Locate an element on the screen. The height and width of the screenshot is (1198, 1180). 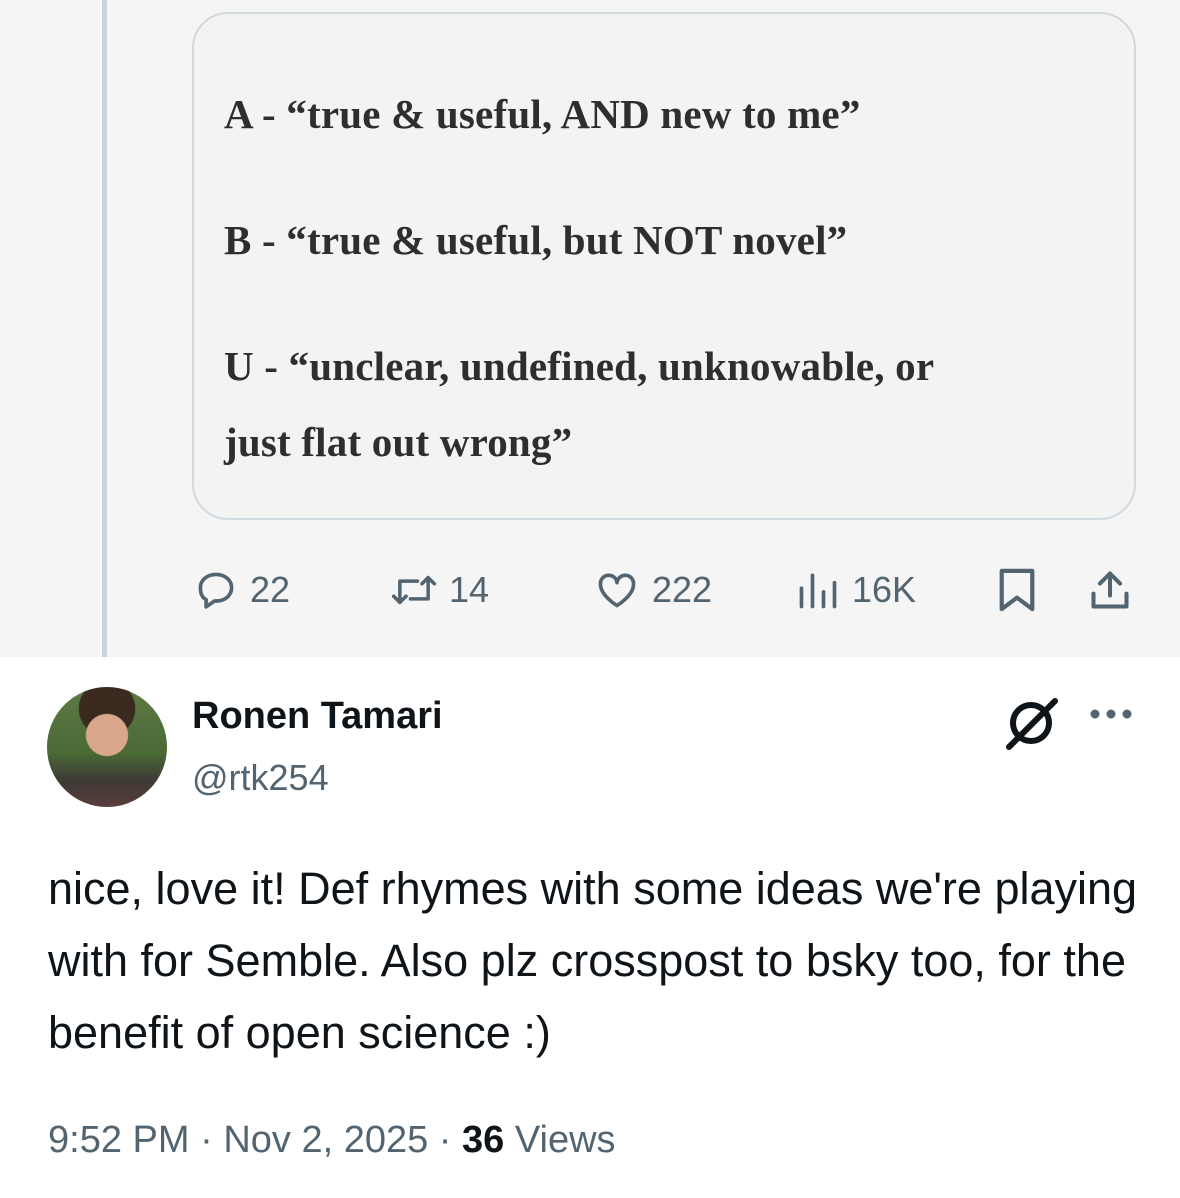
repost-button: 14 is located at coordinates (440, 590).